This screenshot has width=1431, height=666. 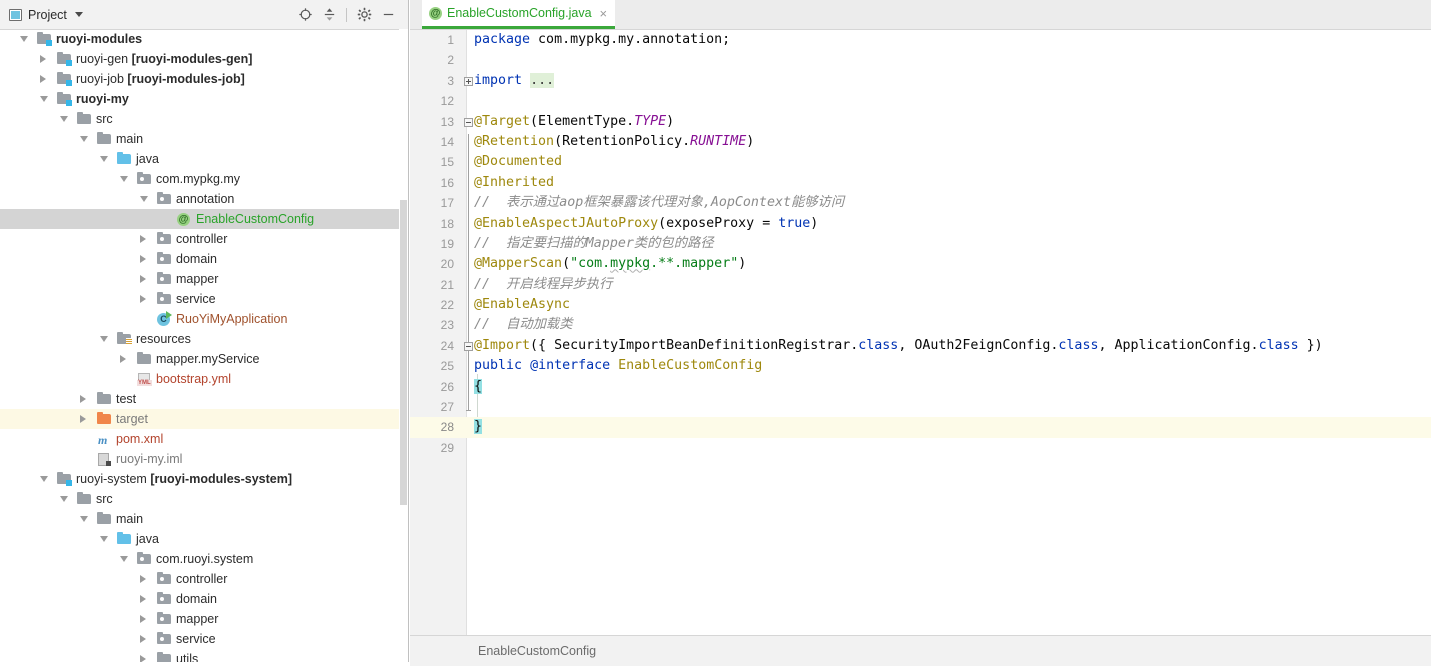 What do you see at coordinates (920, 325) in the screenshot?
I see `code-line-23: 23 // 自动加载类` at bounding box center [920, 325].